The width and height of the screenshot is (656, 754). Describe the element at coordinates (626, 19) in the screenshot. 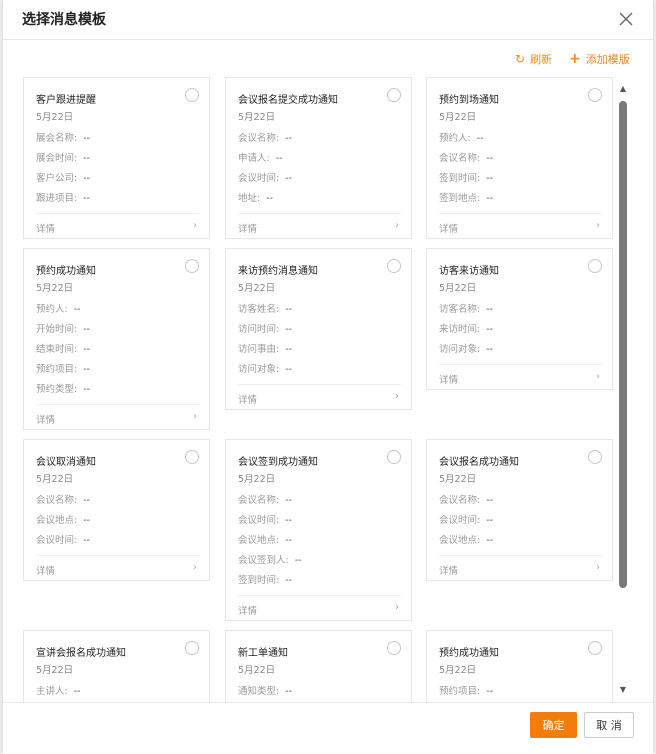

I see `close-icon` at that location.